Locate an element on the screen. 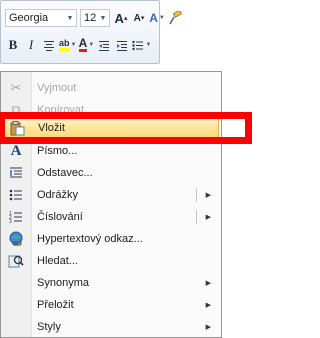 The height and width of the screenshot is (338, 320). font-size-combo: 12 ▼ is located at coordinates (95, 18).